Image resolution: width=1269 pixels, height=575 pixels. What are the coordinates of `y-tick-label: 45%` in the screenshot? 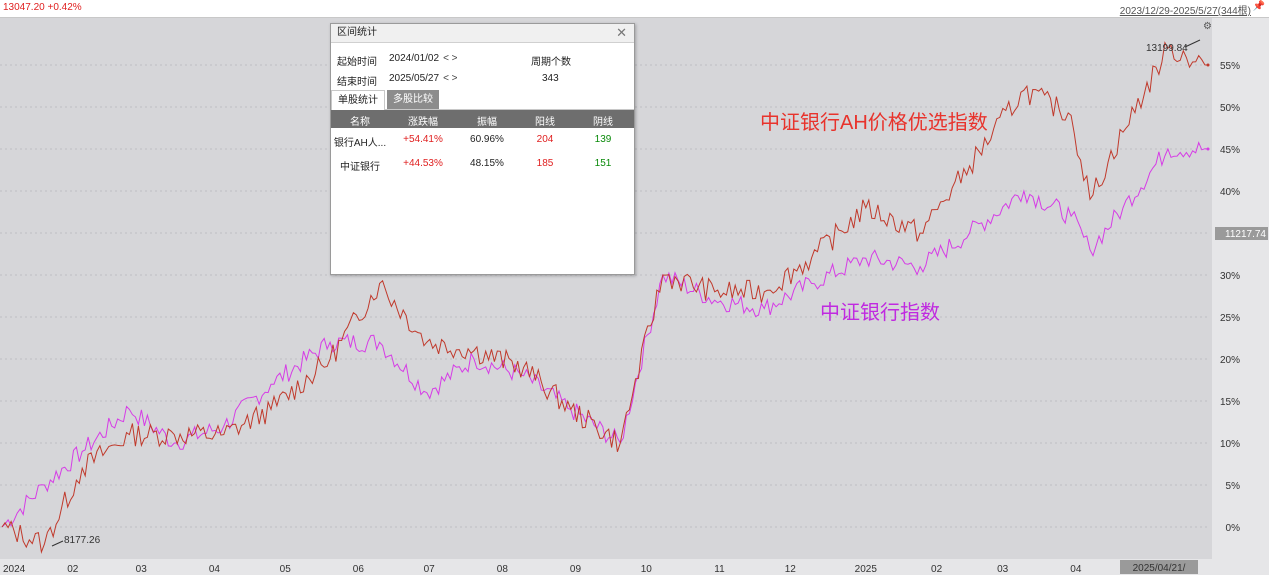 It's located at (1230, 150).